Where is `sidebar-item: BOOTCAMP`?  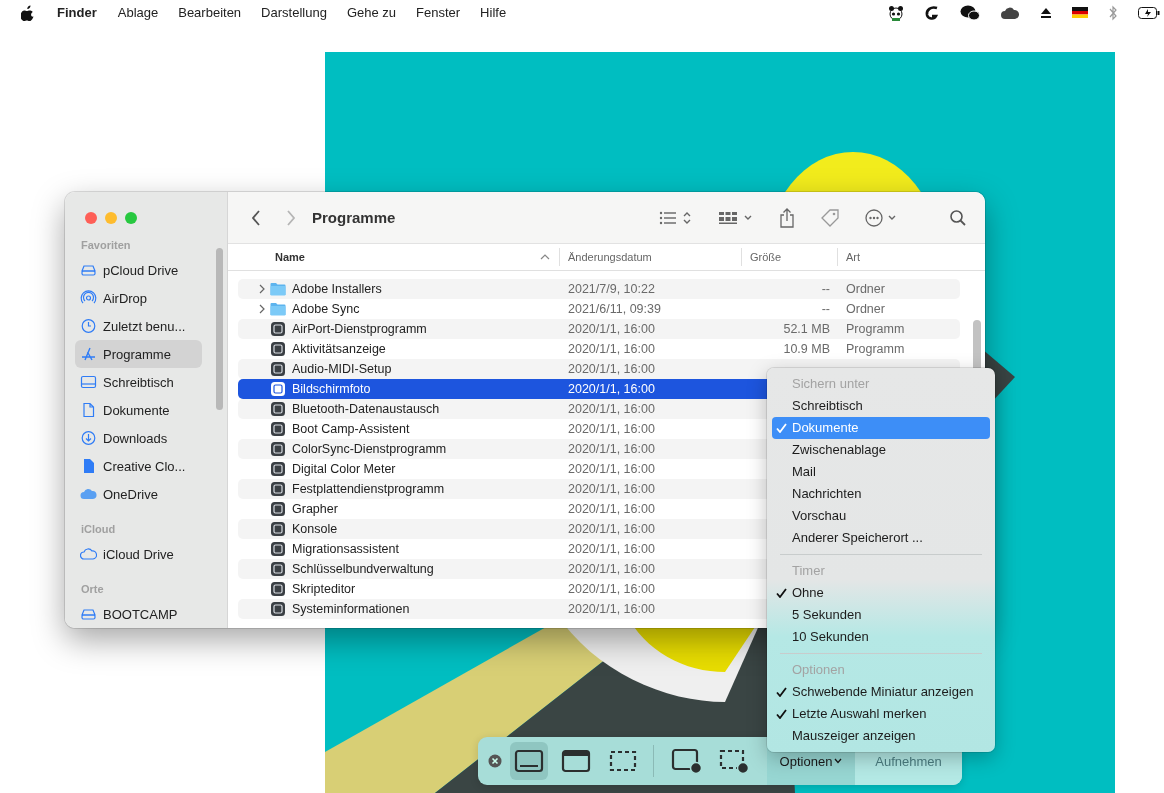 sidebar-item: BOOTCAMP is located at coordinates (138, 614).